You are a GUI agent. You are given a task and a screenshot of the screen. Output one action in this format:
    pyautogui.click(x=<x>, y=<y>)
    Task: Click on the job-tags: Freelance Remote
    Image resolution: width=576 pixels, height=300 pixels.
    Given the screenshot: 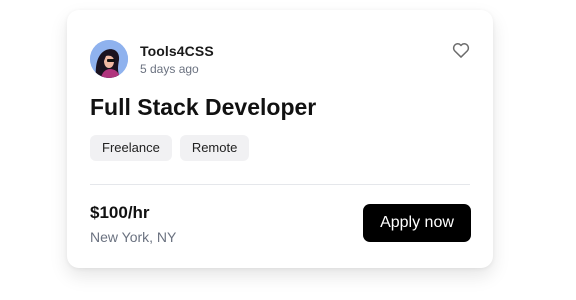 What is the action you would take?
    pyautogui.click(x=170, y=148)
    